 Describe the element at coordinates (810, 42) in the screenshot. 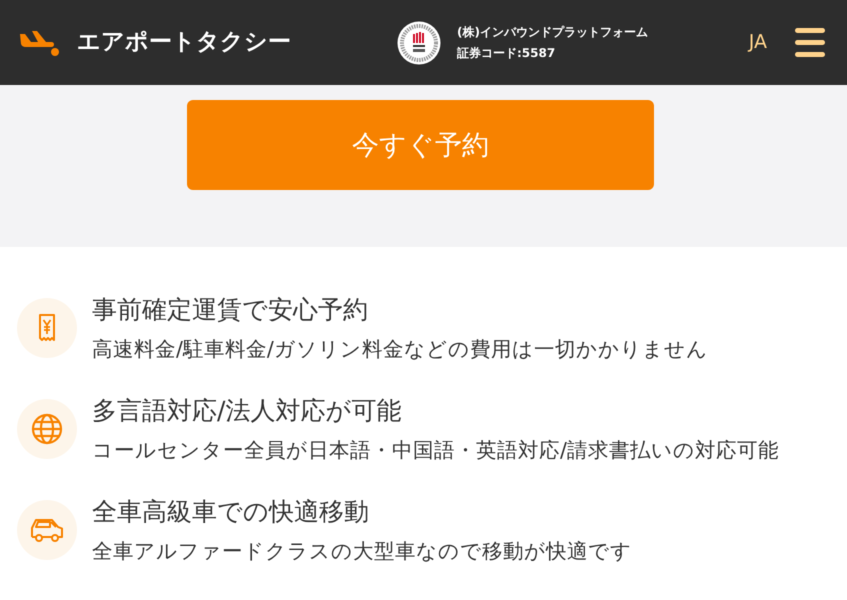

I see `menu-icon` at that location.